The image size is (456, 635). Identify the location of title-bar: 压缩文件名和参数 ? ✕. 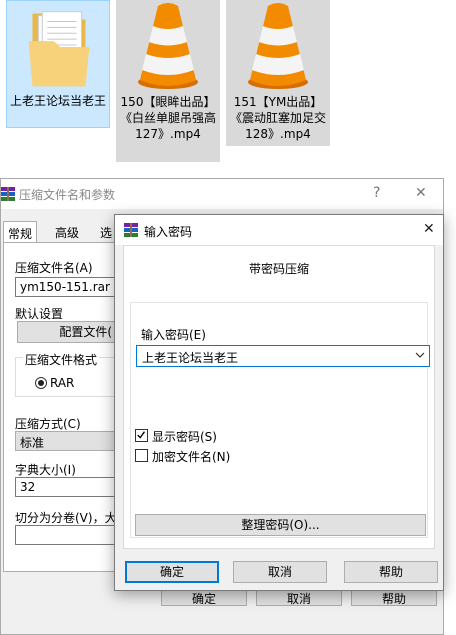
(222, 194).